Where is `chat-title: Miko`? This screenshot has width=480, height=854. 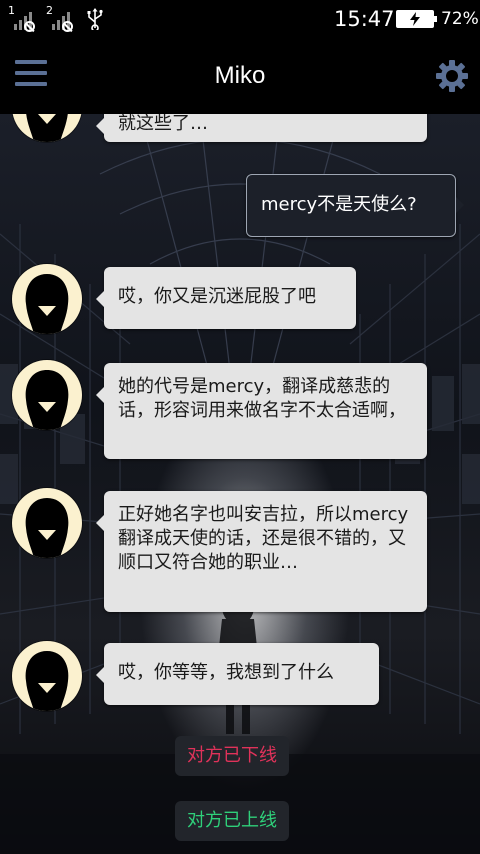 chat-title: Miko is located at coordinates (240, 75).